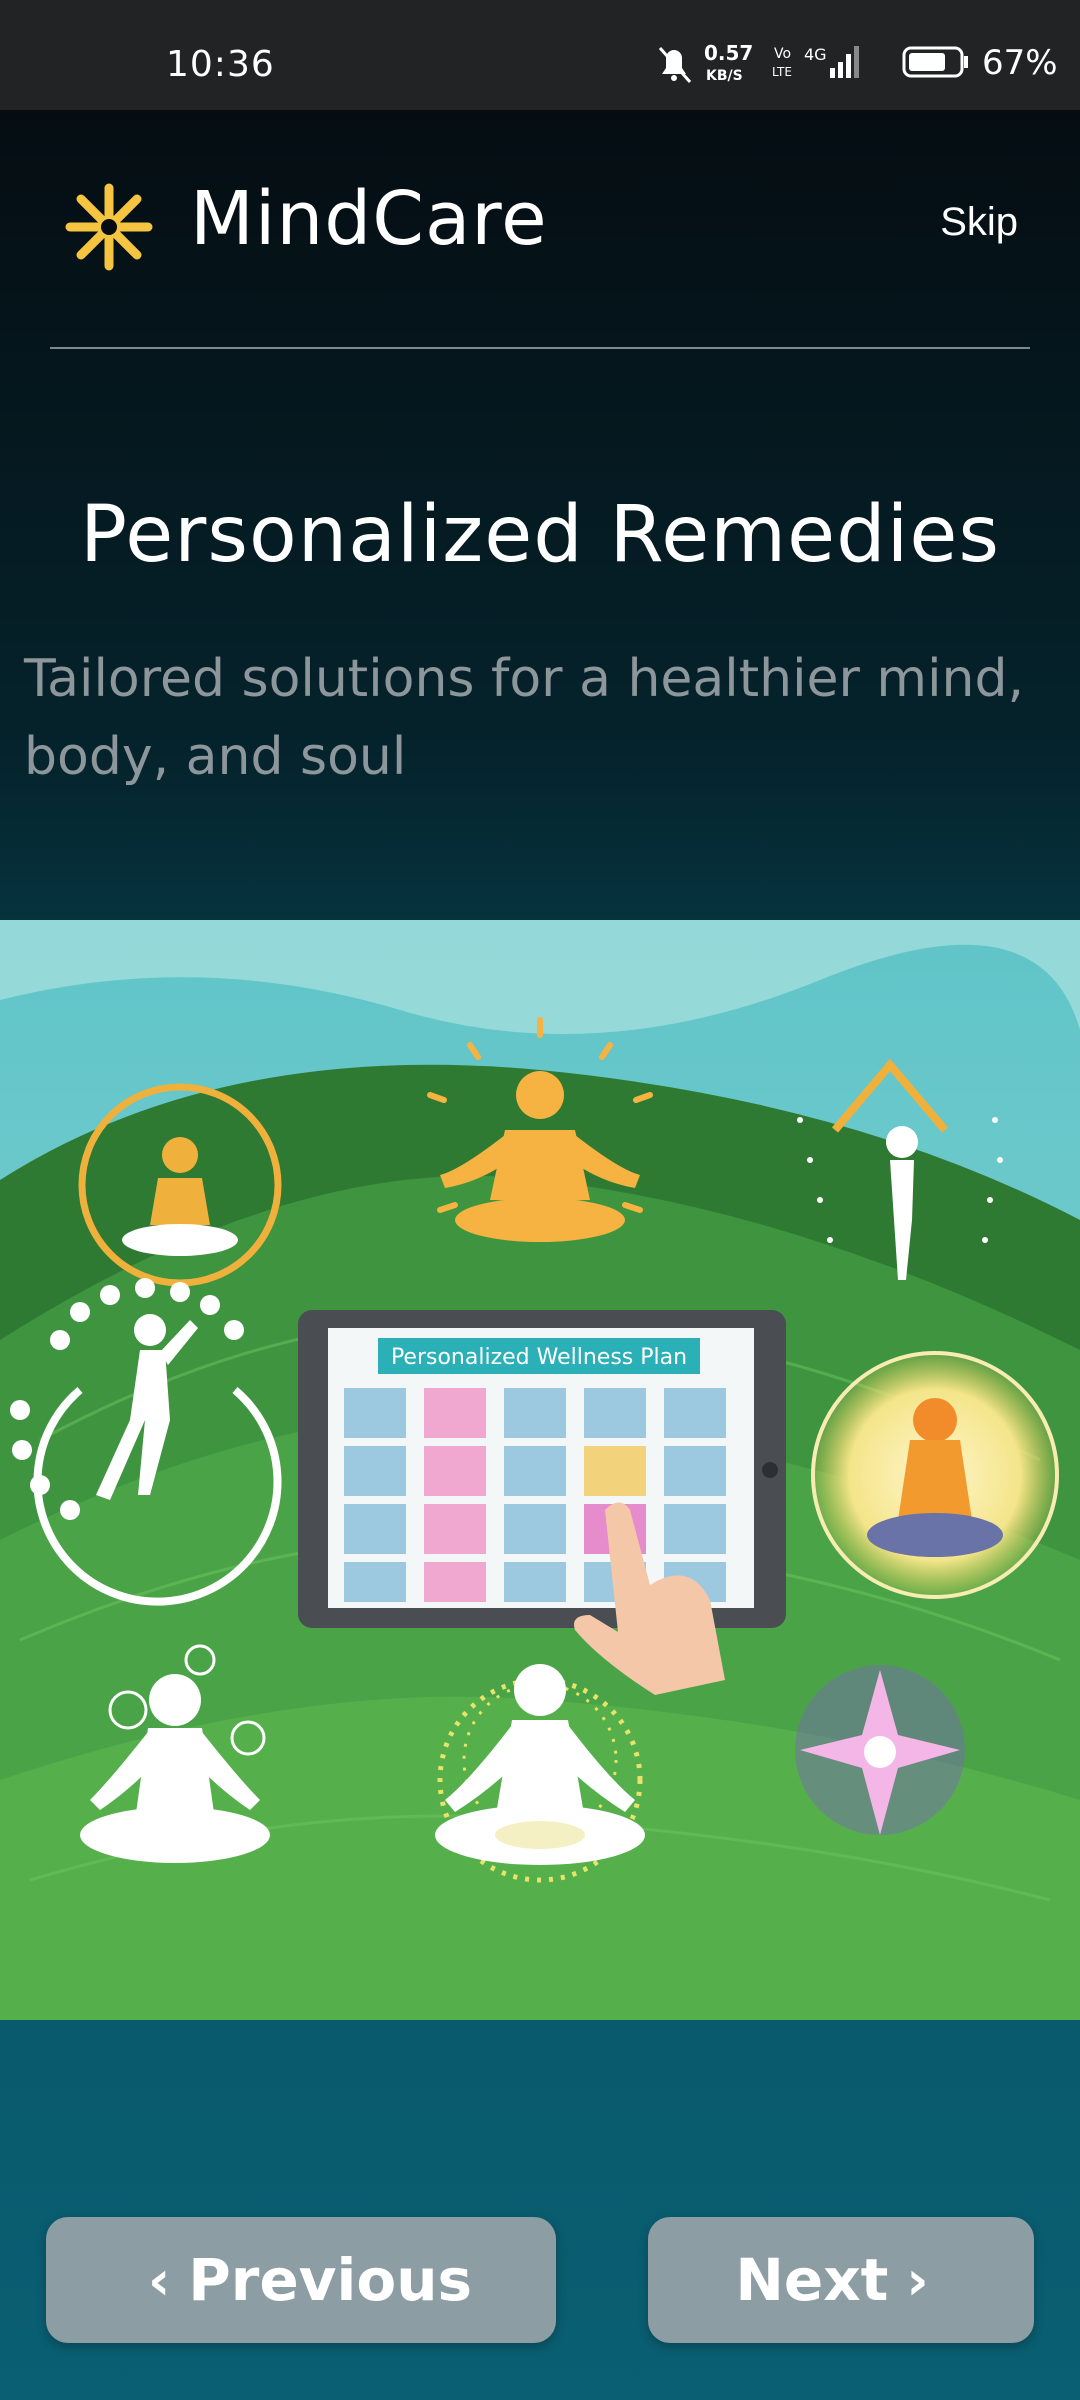 Image resolution: width=1080 pixels, height=2400 pixels. Describe the element at coordinates (860, 62) in the screenshot. I see `status-icons: 0.57 KB/S Vo LTE 4G 67%` at that location.